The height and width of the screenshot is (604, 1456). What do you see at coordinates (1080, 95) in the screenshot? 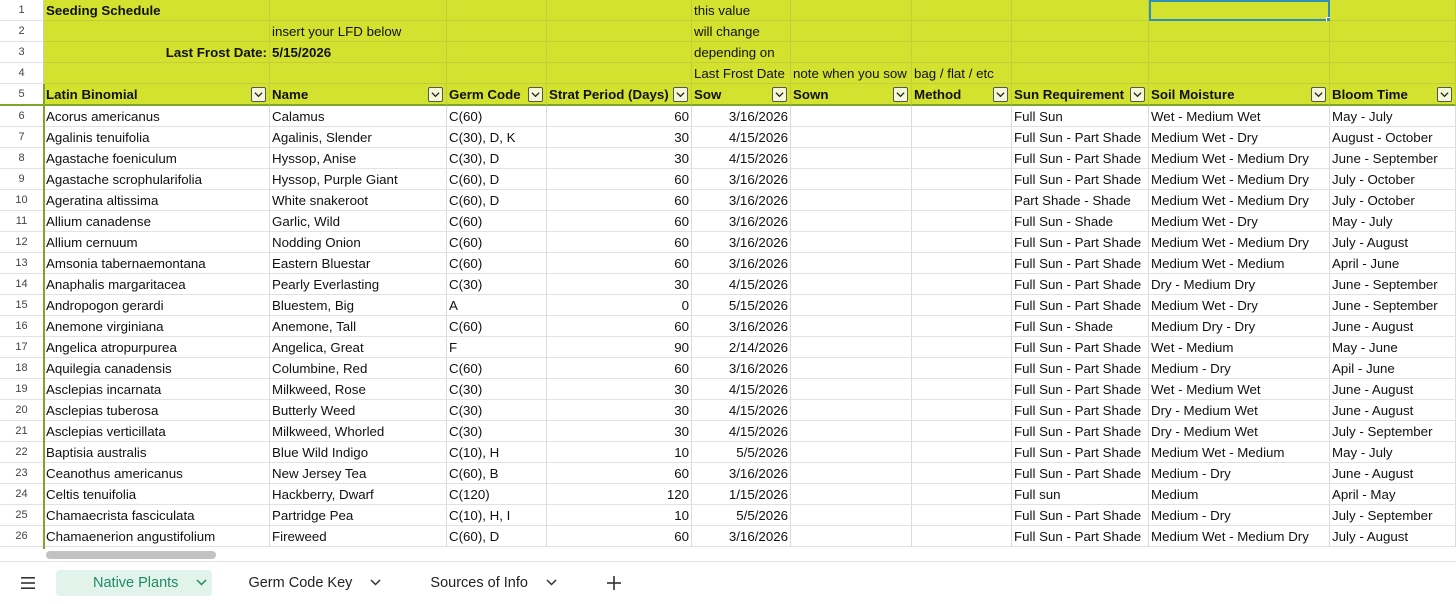
I see `column-header: Sun Requirement` at bounding box center [1080, 95].